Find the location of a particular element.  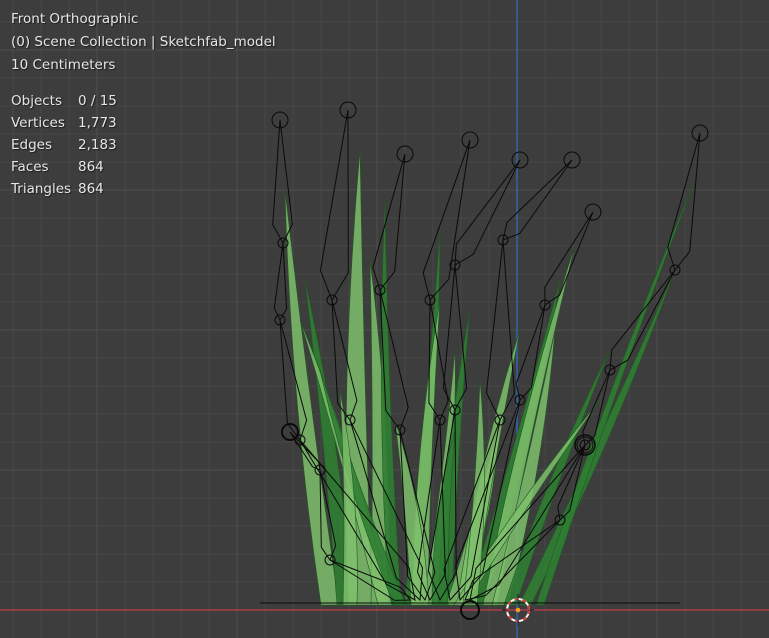

stat-value: 0 / 15 is located at coordinates (97, 101).